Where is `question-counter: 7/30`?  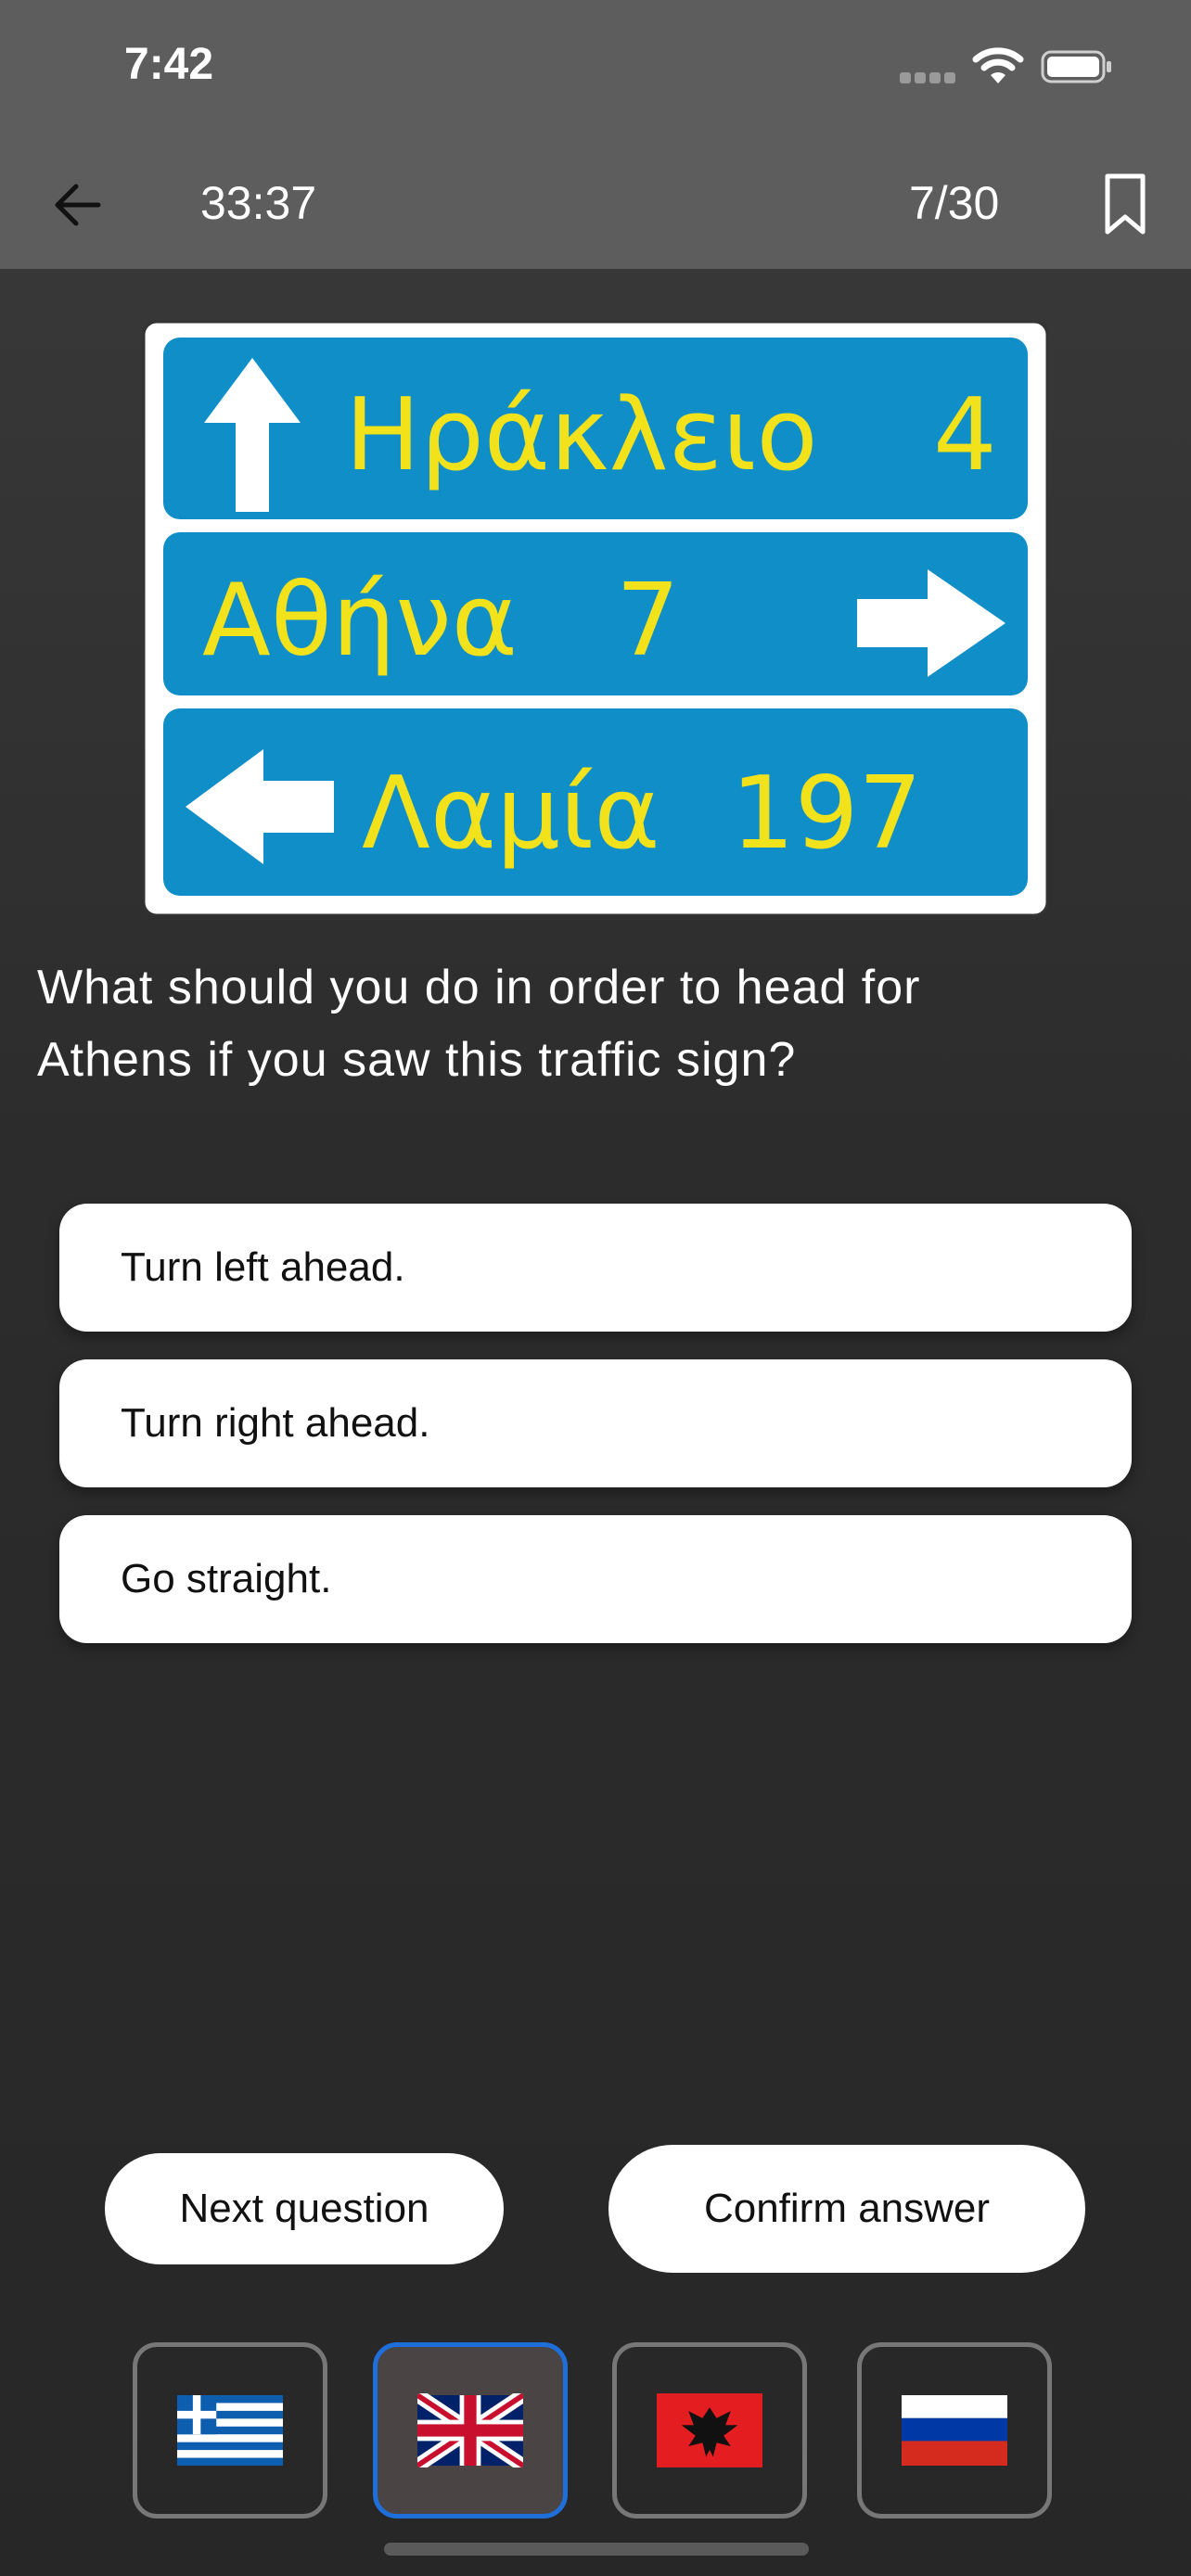
question-counter: 7/30 is located at coordinates (955, 203).